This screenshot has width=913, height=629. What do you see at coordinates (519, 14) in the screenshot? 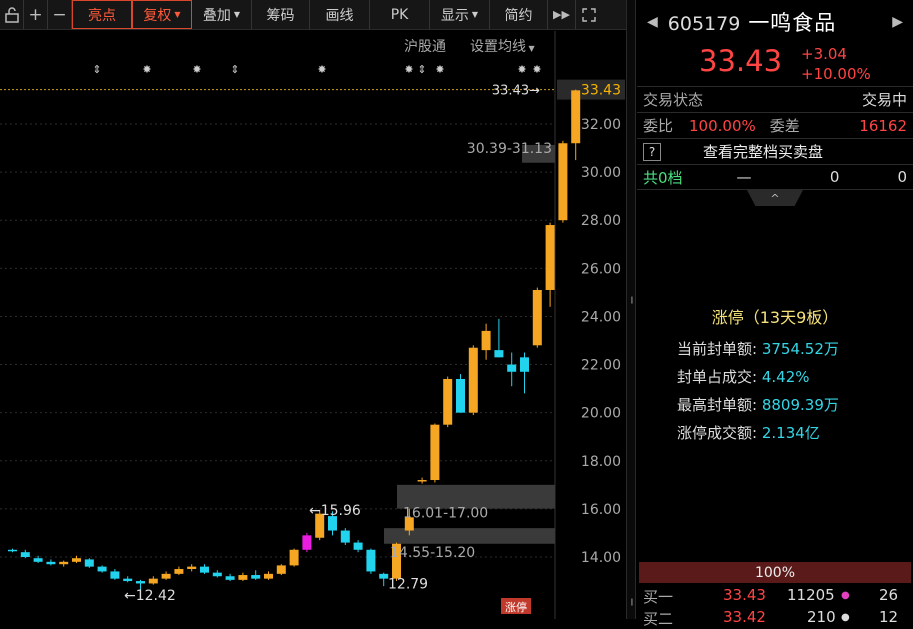
I see `toolbar-simple-button: 简约` at bounding box center [519, 14].